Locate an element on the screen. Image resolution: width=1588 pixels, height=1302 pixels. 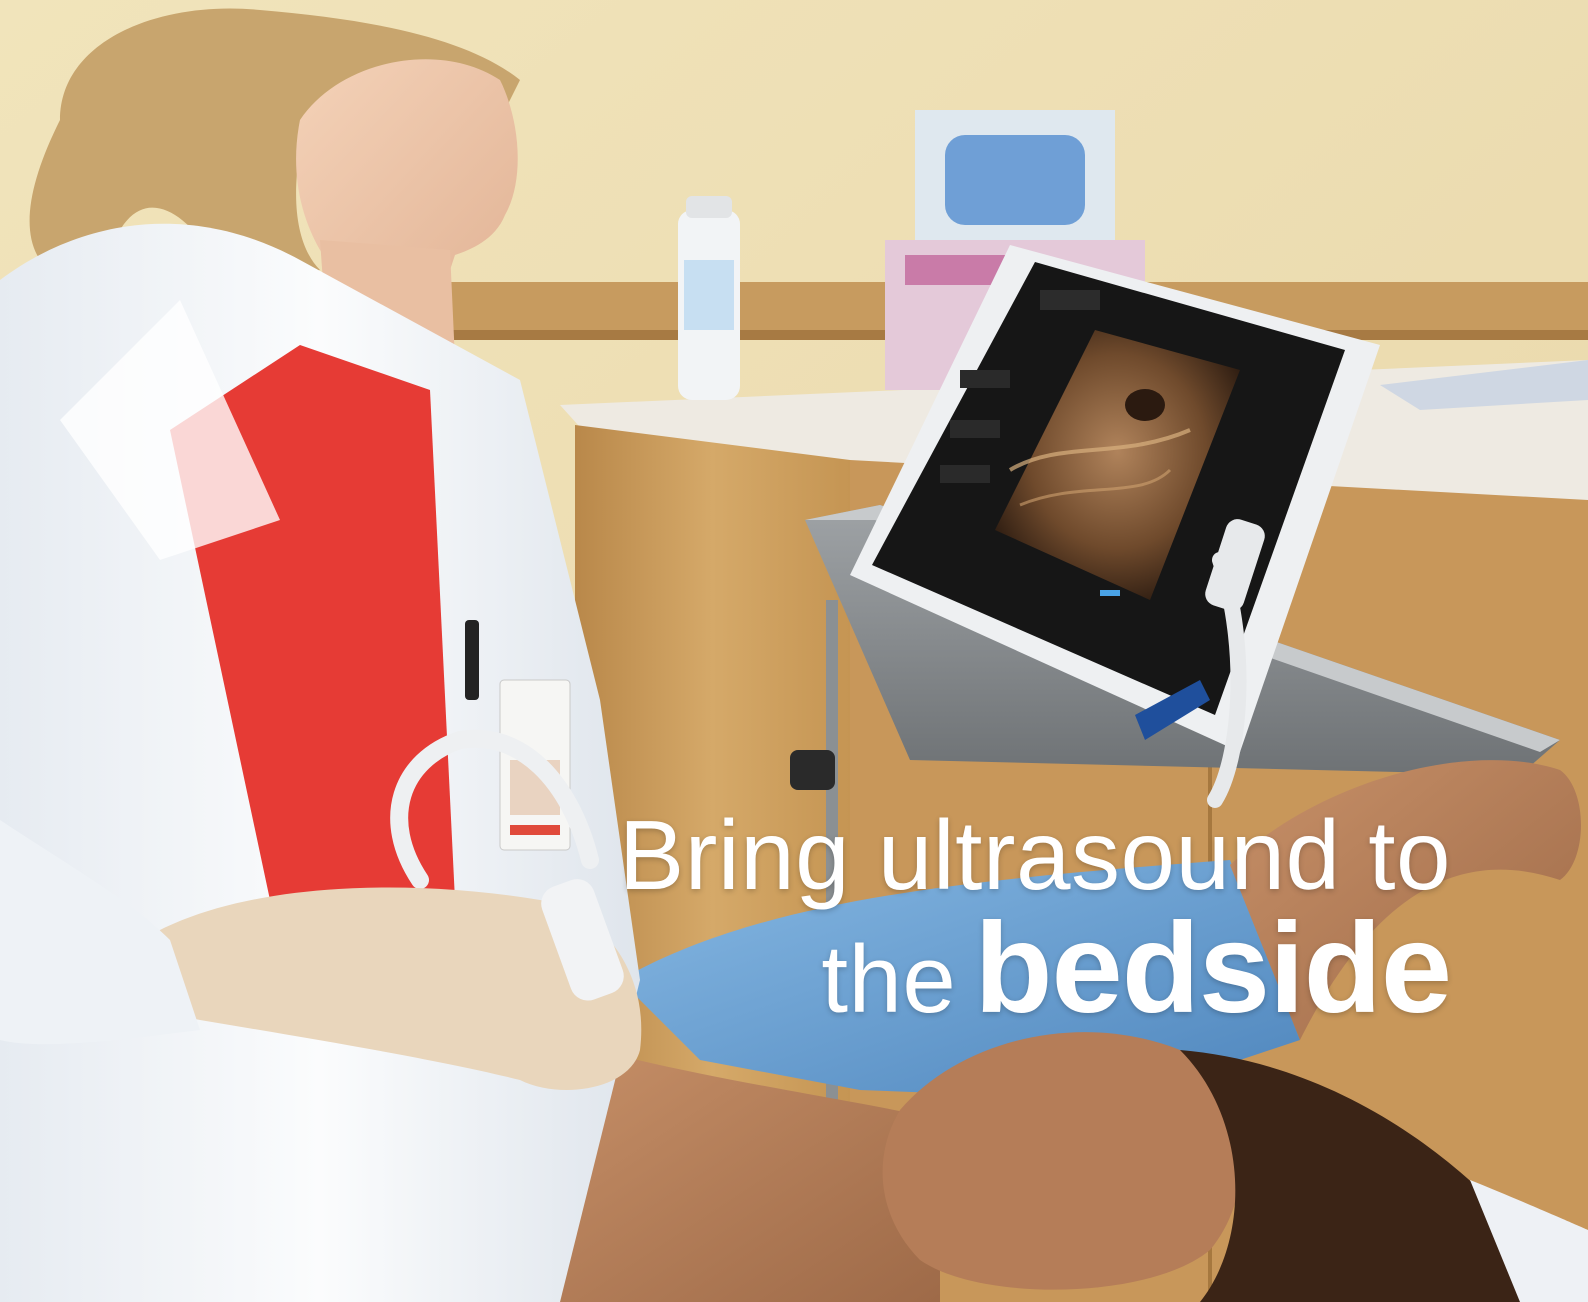
pen is located at coordinates (472, 660).